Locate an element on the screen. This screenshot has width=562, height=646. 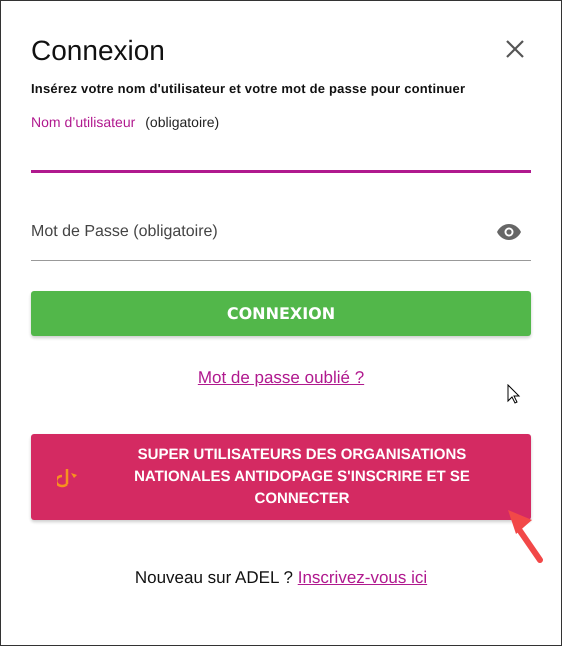
dialog-title: Connexion is located at coordinates (98, 51).